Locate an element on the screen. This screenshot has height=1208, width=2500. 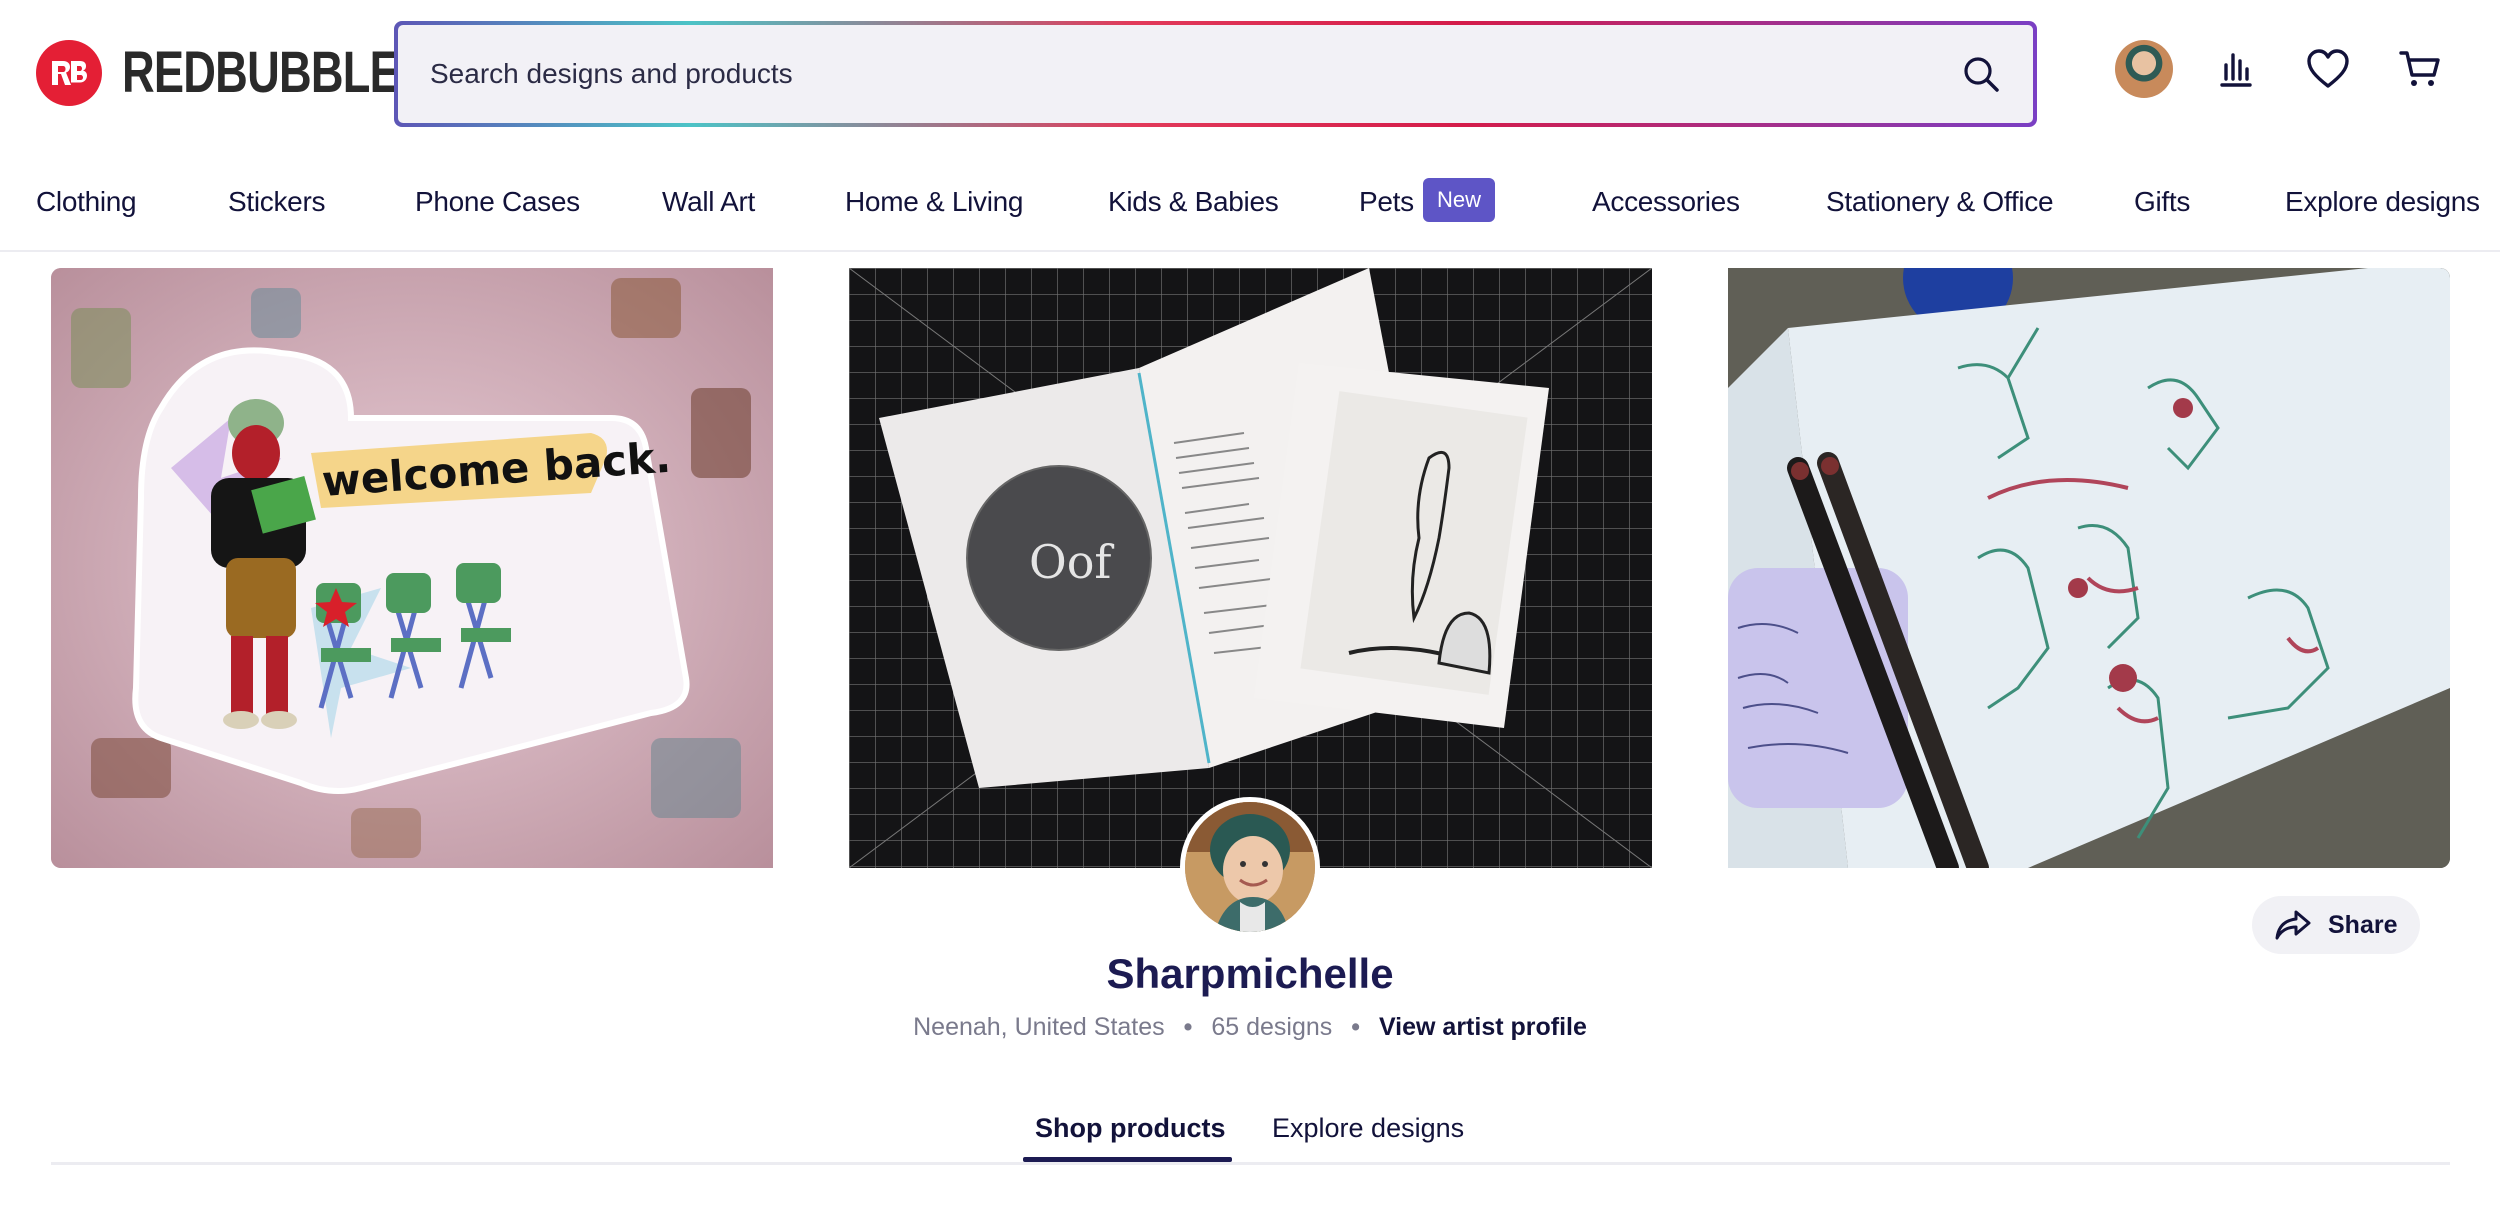
tab-explore-designs: Explore designs is located at coordinates (1368, 1128).